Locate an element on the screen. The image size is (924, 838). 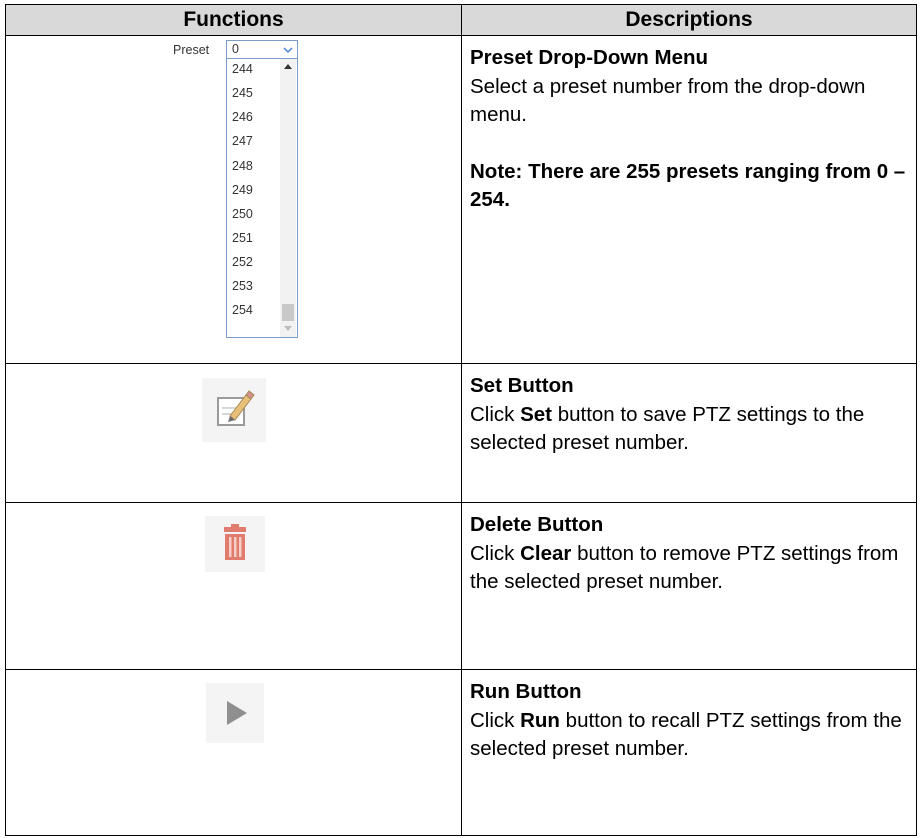
scroll-thumb is located at coordinates (288, 312).